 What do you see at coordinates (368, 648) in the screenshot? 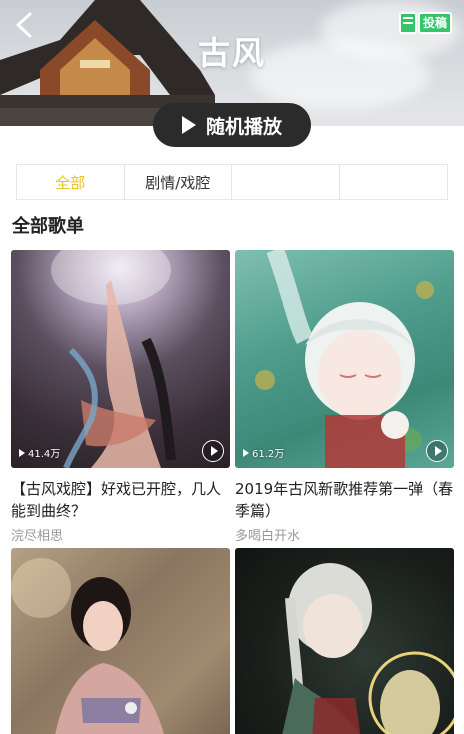
I see `cover-illustration-lantern-girl` at bounding box center [368, 648].